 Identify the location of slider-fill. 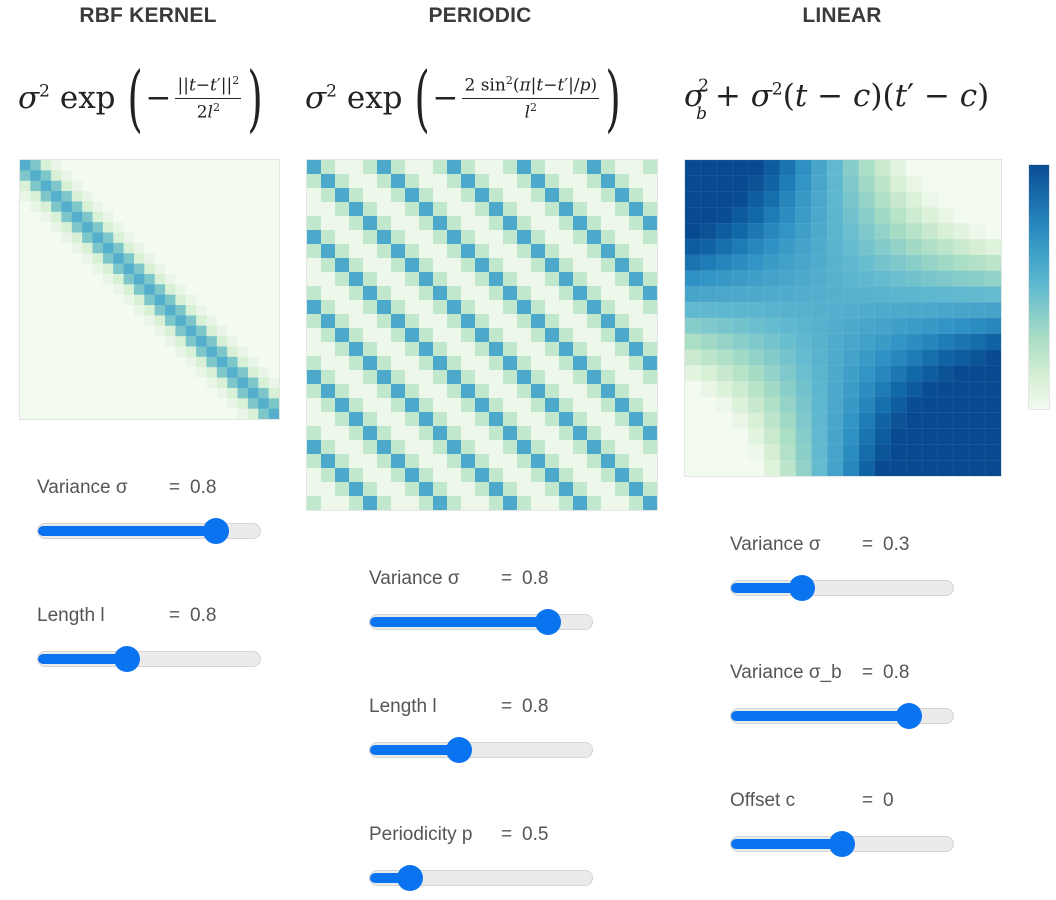
(786, 844).